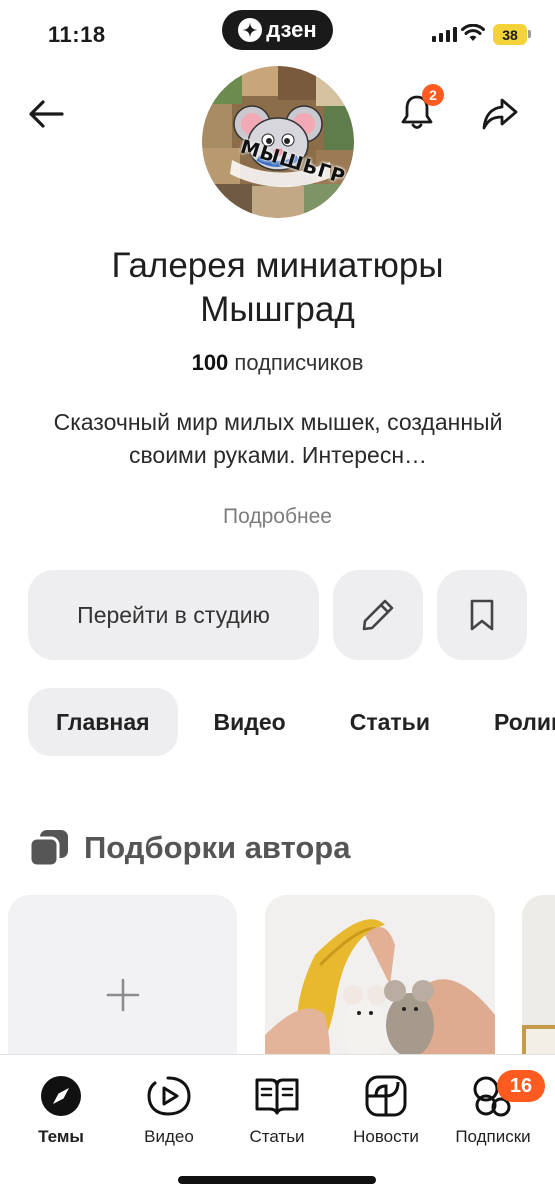 Image resolution: width=555 pixels, height=1200 pixels. What do you see at coordinates (48, 849) in the screenshot?
I see `collections-icon` at bounding box center [48, 849].